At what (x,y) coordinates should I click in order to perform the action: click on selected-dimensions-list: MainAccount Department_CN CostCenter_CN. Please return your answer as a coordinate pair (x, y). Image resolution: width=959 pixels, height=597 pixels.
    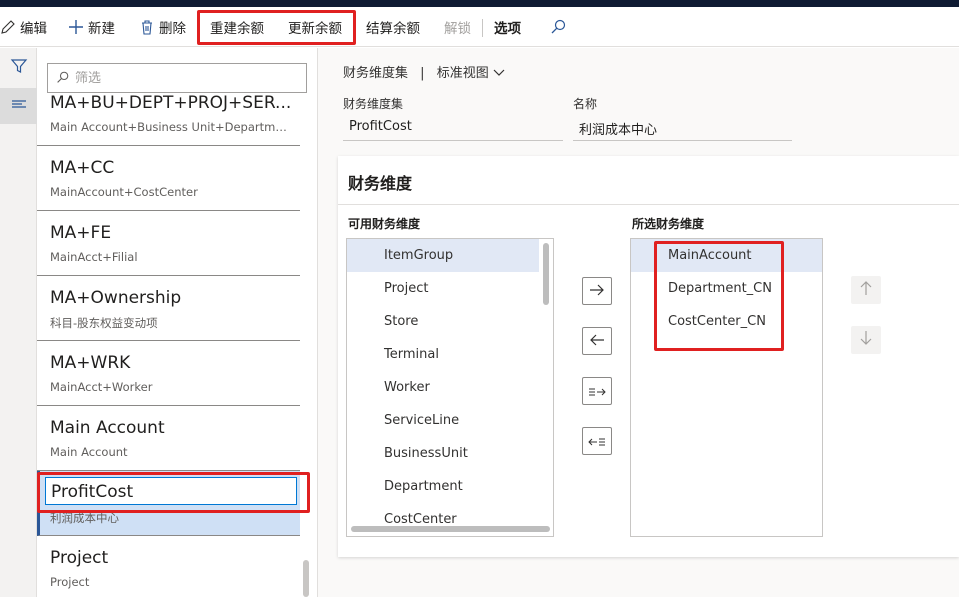
    Looking at the image, I should click on (726, 387).